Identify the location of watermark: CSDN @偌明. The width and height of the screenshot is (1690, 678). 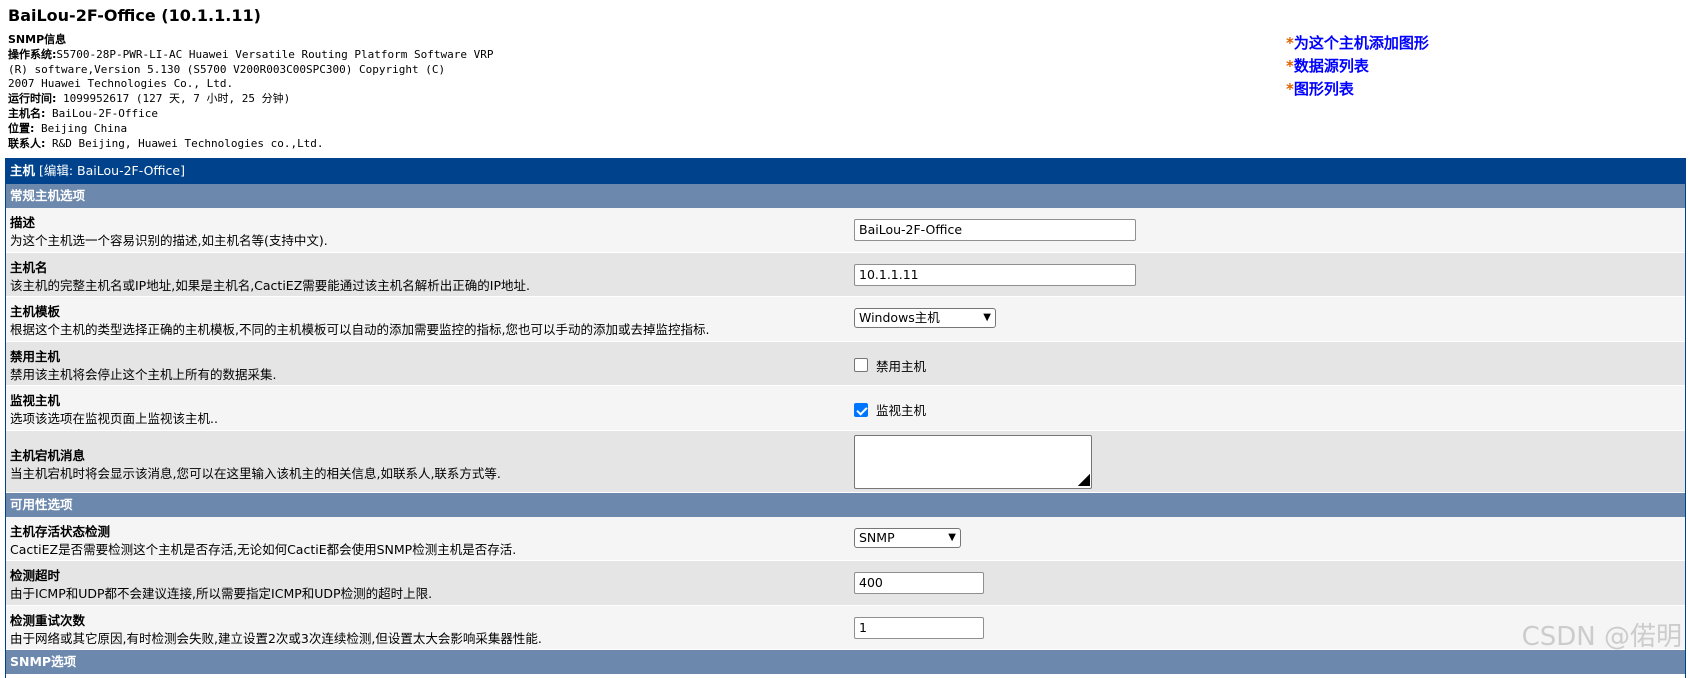
(1601, 637).